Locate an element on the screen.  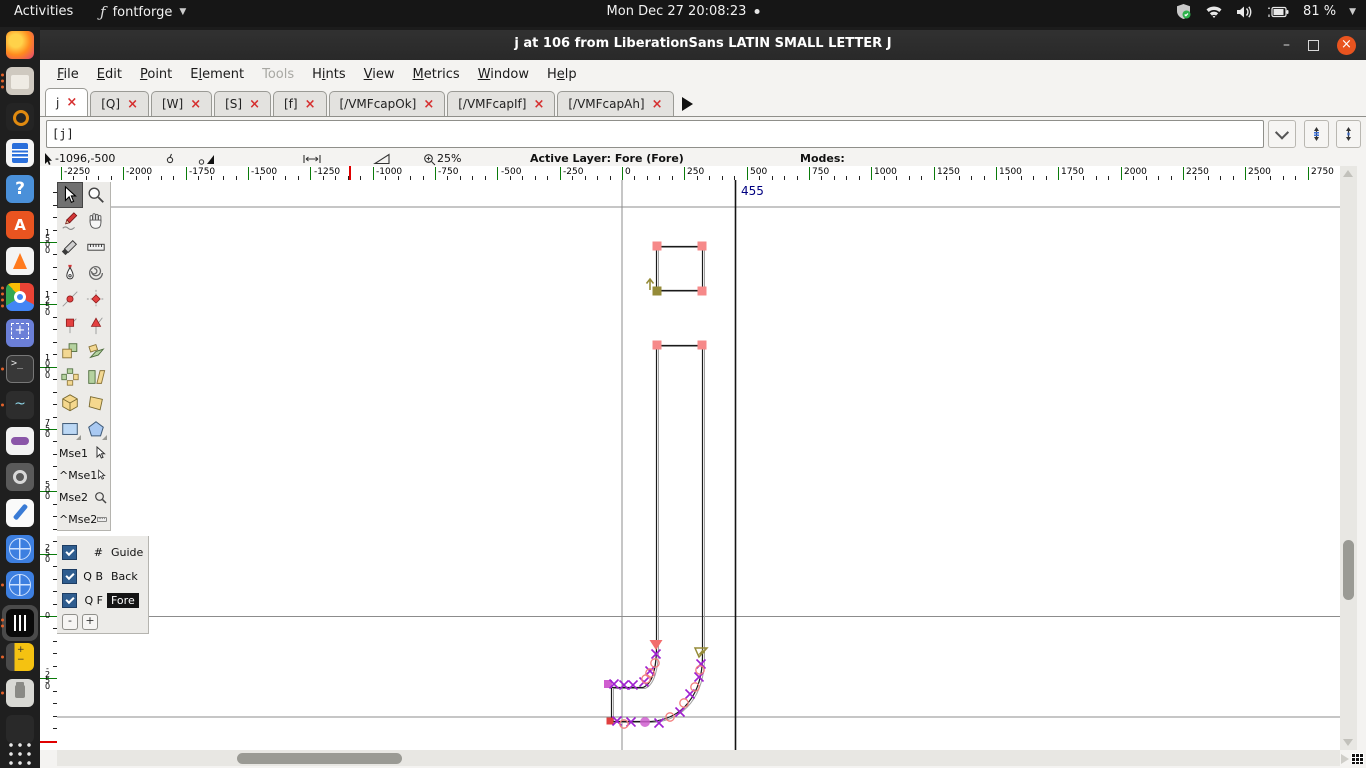
dock-item-settings is located at coordinates (20, 477).